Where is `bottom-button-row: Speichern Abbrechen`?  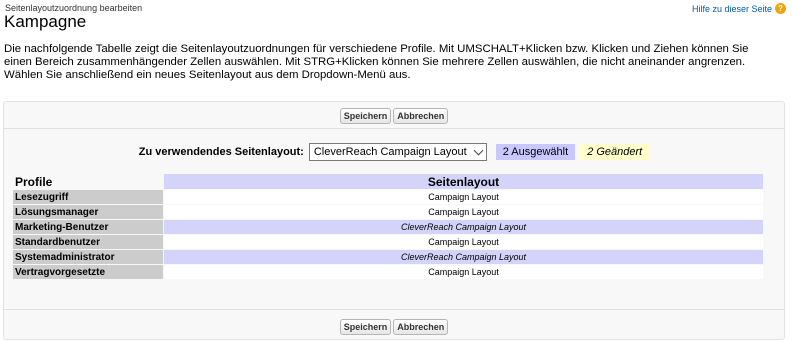 bottom-button-row: Speichern Abbrechen is located at coordinates (394, 326).